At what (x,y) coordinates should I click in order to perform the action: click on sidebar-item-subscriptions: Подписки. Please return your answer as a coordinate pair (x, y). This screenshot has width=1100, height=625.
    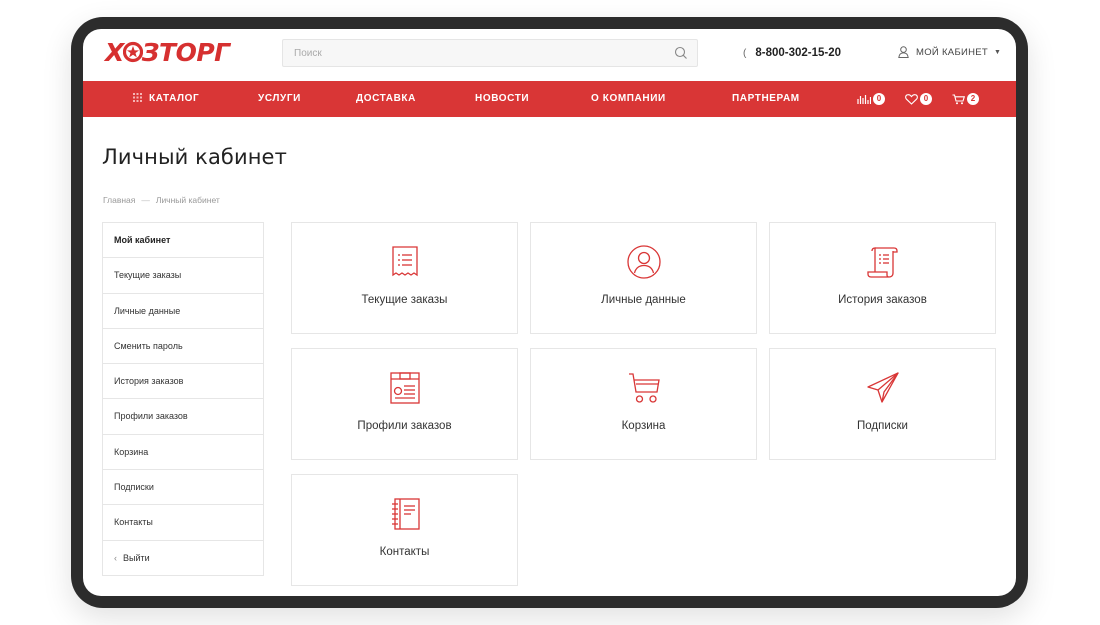
    Looking at the image, I should click on (183, 488).